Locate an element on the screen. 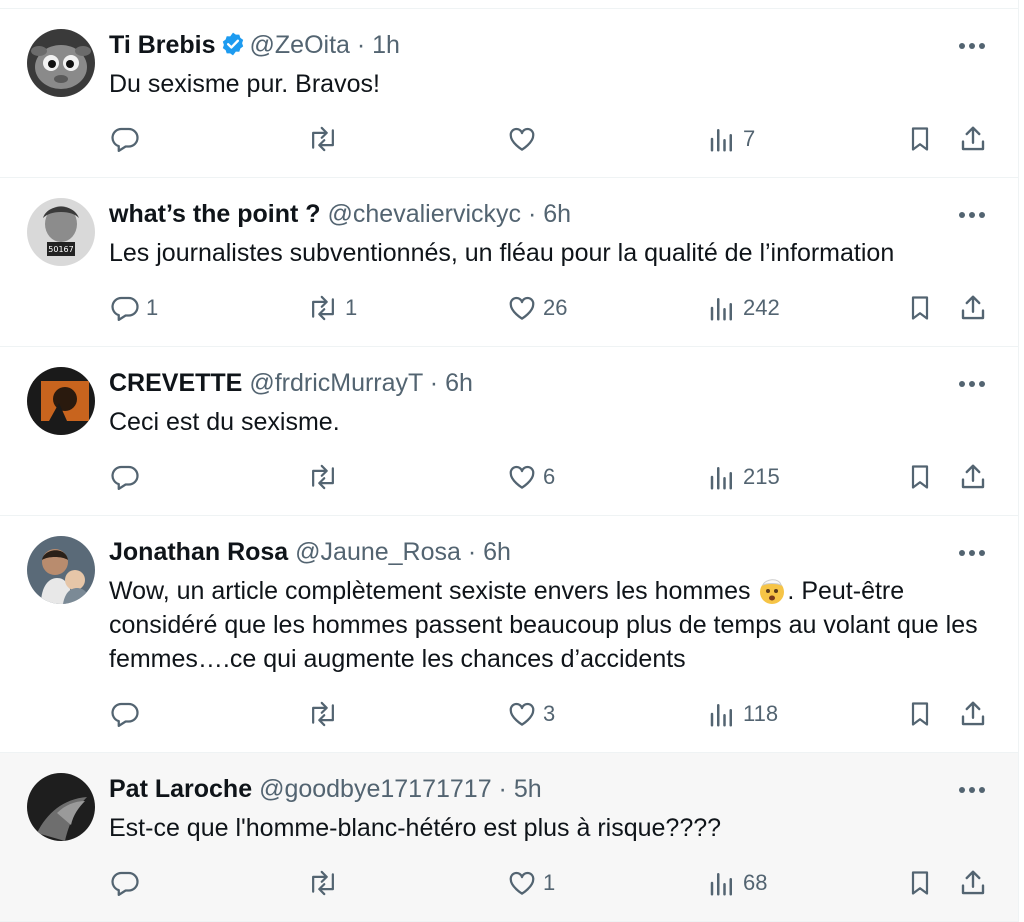  views-count: 242 is located at coordinates (761, 307).